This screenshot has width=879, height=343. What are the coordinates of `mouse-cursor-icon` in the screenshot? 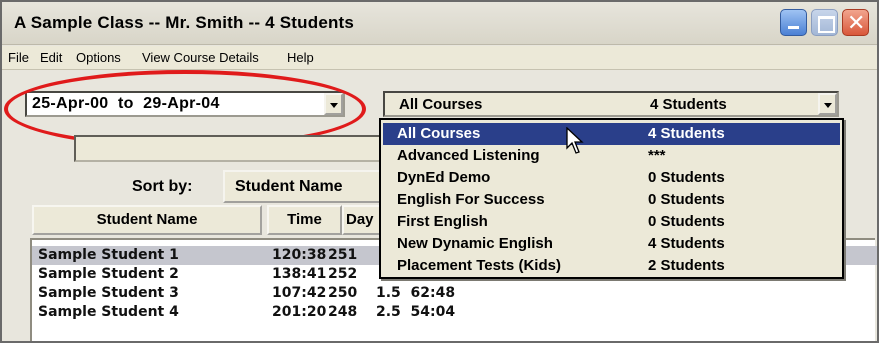 It's located at (575, 140).